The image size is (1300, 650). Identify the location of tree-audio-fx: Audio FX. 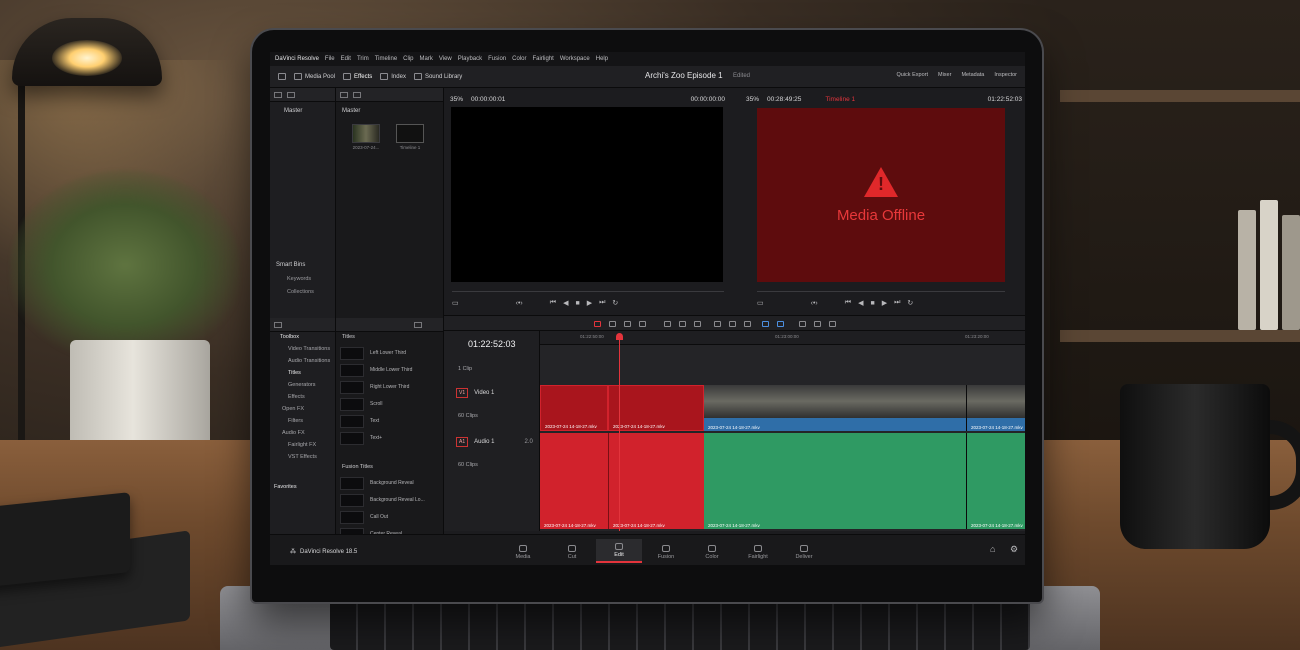
(293, 433).